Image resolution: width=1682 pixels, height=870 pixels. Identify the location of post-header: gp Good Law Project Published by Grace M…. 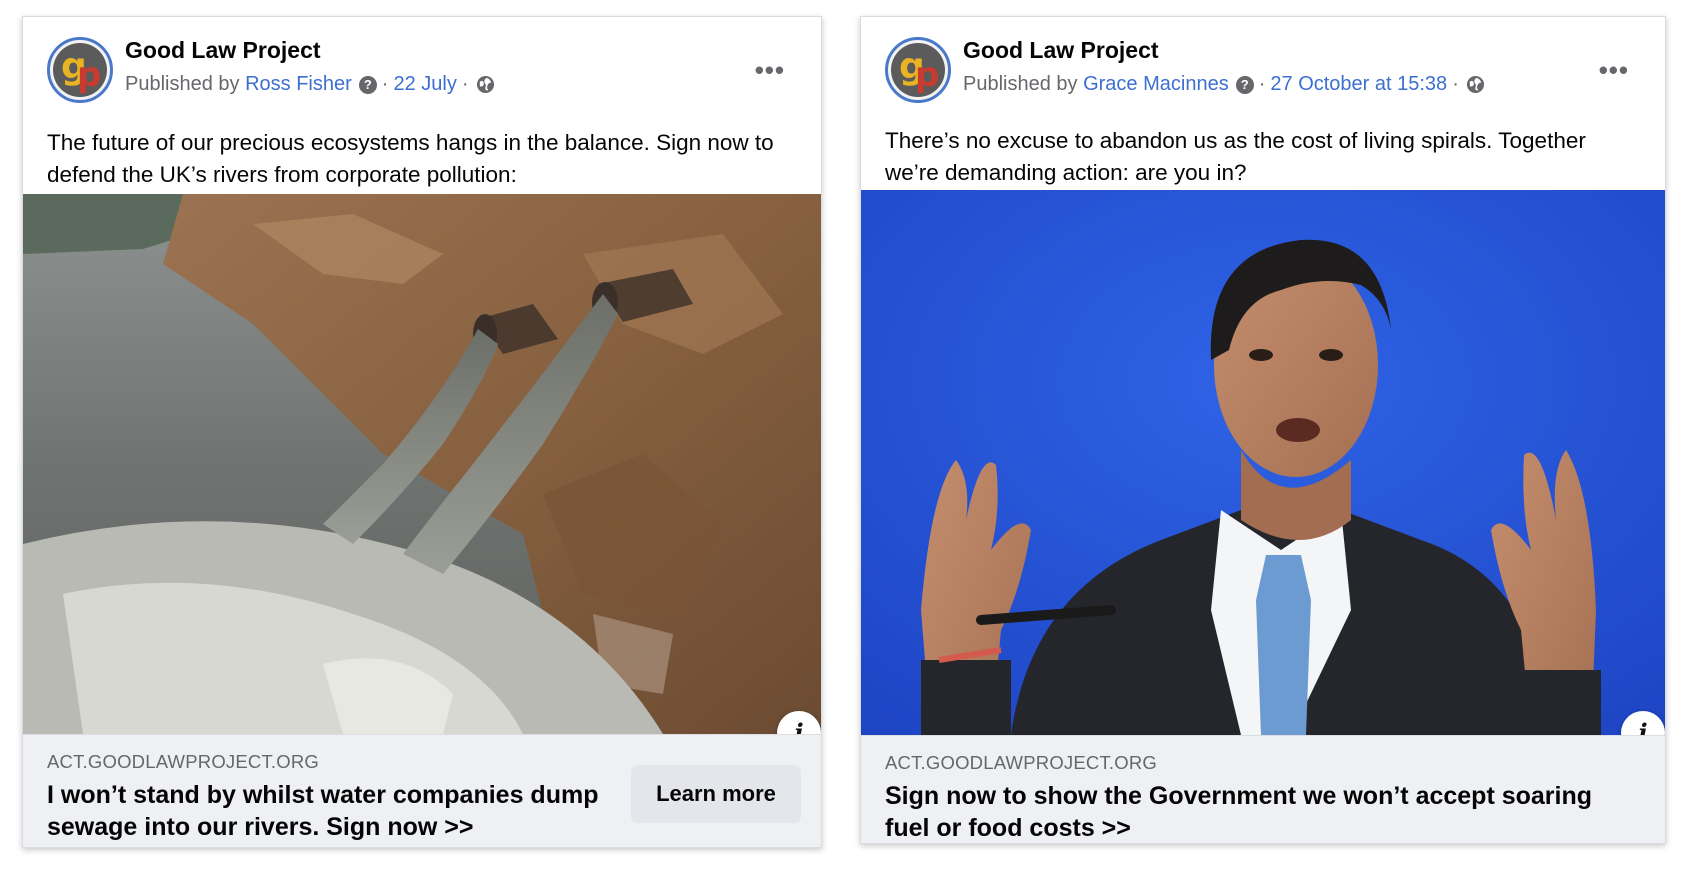
(1263, 69).